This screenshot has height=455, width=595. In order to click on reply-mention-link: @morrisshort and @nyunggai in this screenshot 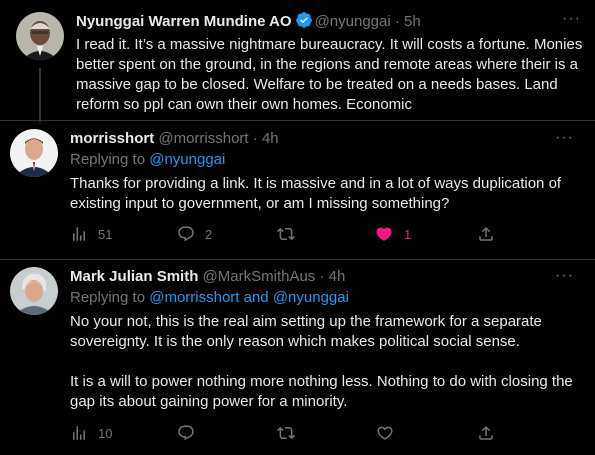, I will do `click(249, 297)`.